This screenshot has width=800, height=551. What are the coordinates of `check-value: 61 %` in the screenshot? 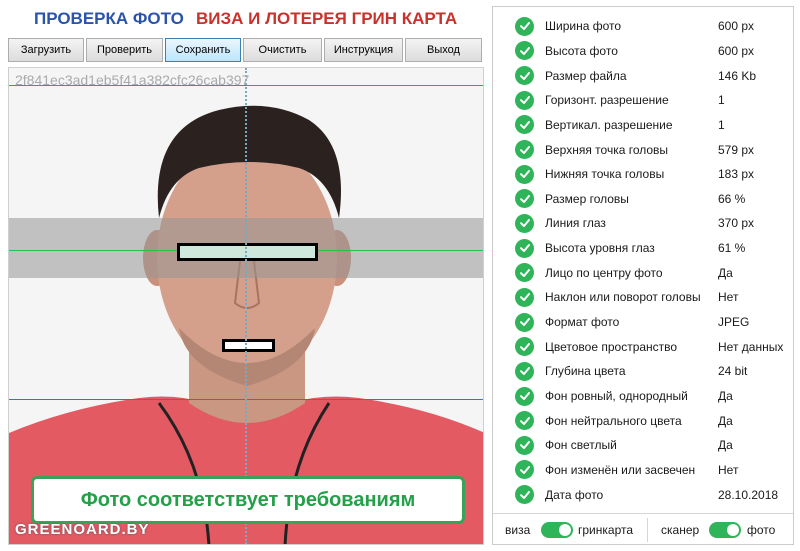 It's located at (732, 248).